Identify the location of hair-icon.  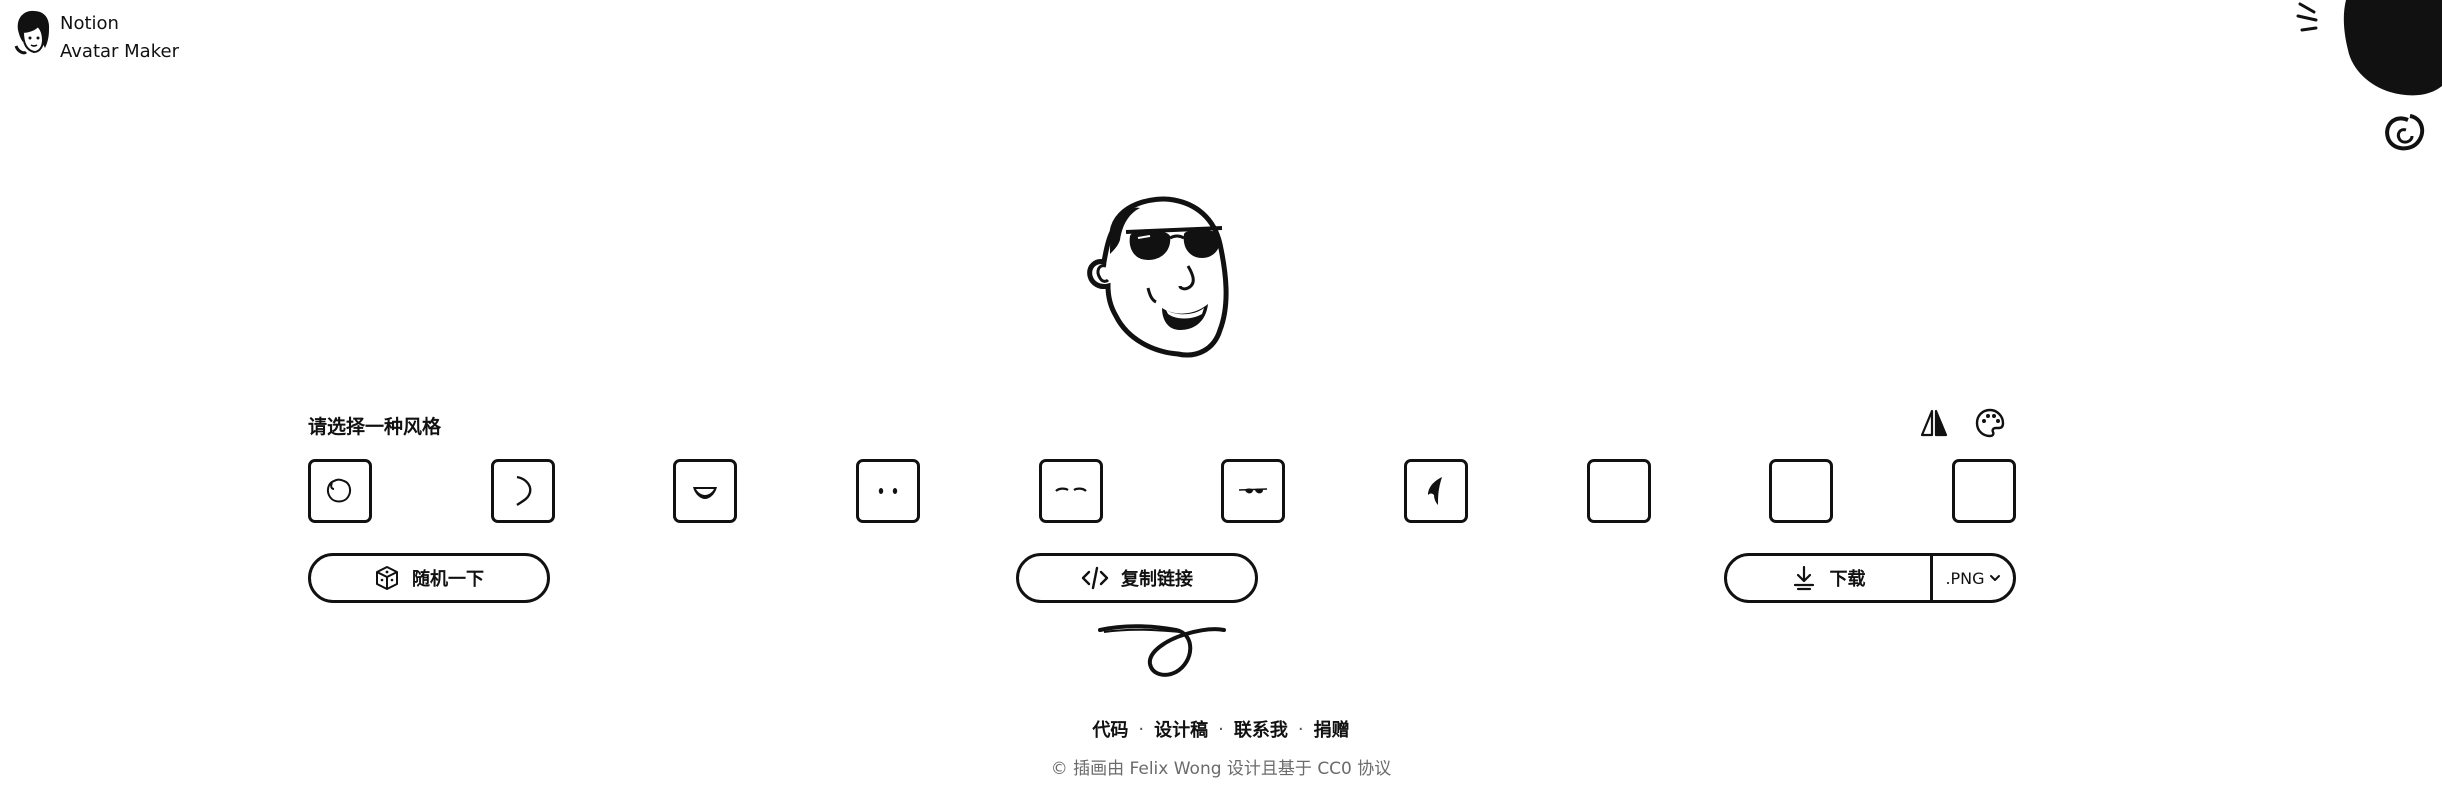
(1434, 491).